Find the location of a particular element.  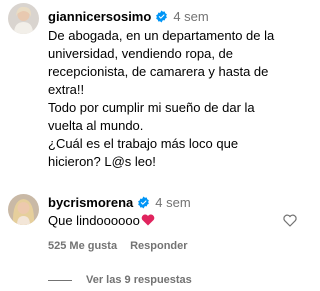

view-replies-button: Ver las 9 respuestas is located at coordinates (120, 280).